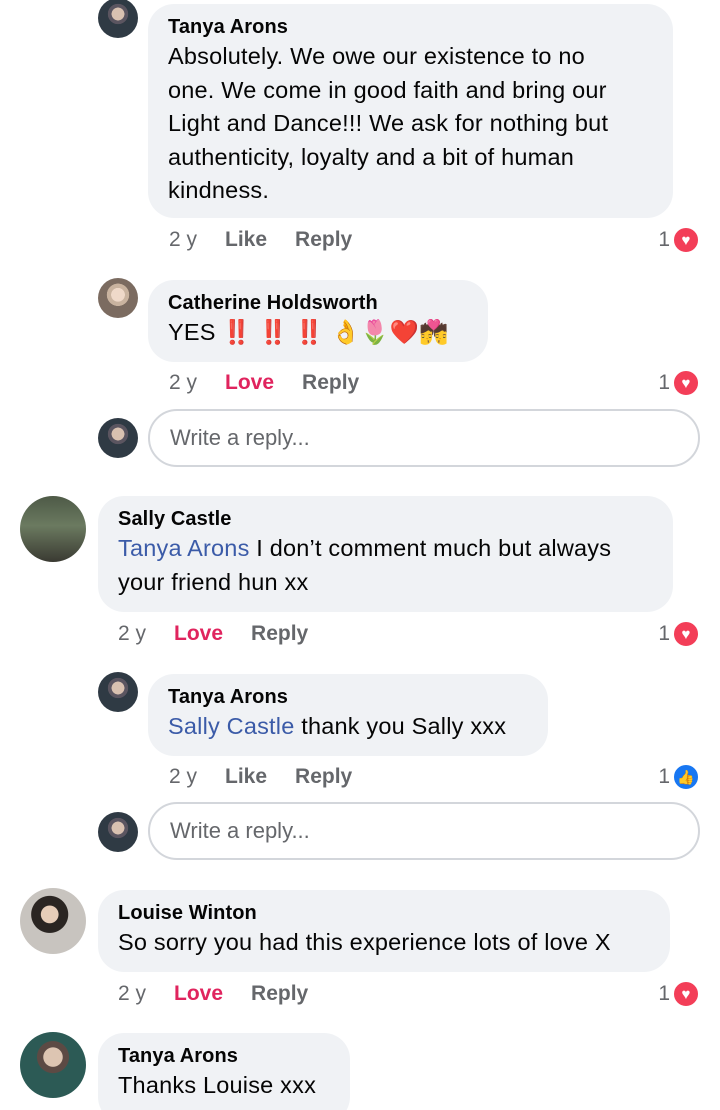 This screenshot has height=1110, width=720. I want to click on comment-text: Sally Castle thank you Sally xxx, so click(348, 727).